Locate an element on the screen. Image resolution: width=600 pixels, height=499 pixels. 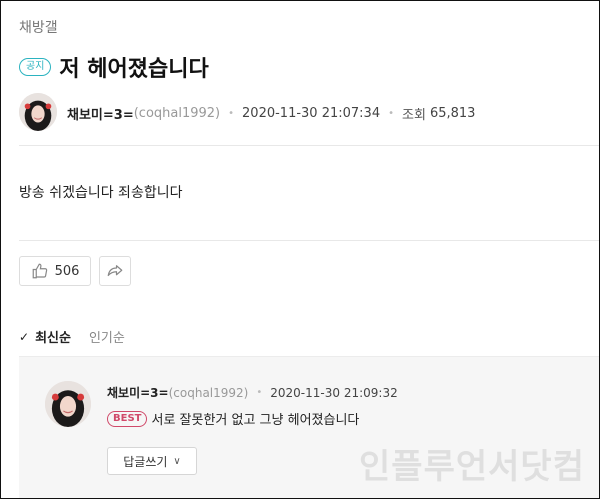
comment-datetime: 2020-11-30 21:09:32 is located at coordinates (334, 392).